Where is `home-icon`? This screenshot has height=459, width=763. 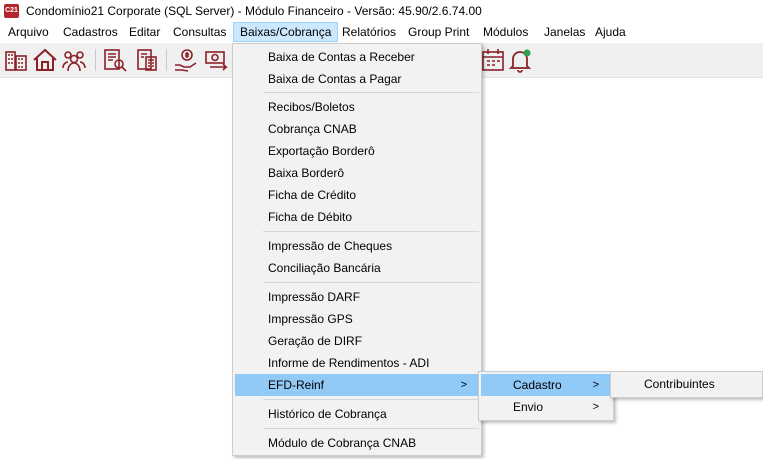 home-icon is located at coordinates (45, 60).